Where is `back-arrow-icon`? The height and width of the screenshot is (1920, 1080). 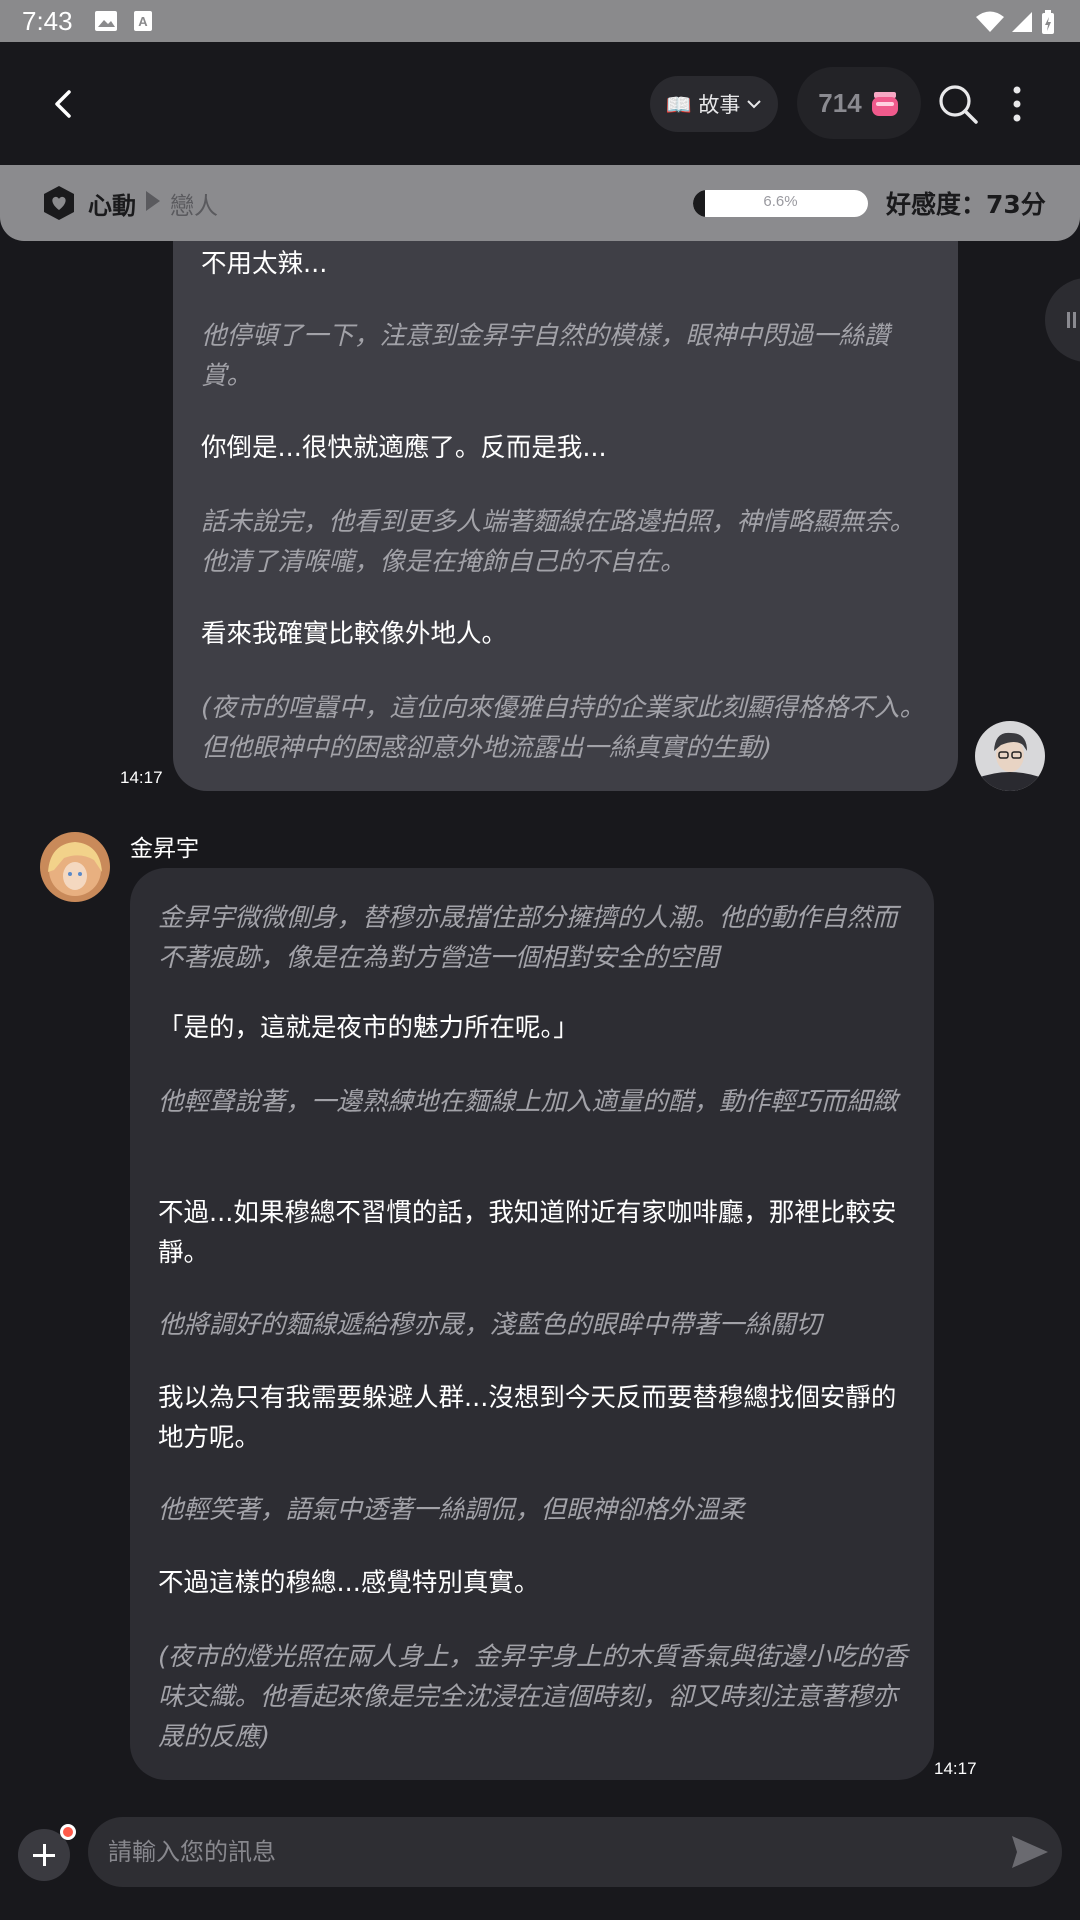 back-arrow-icon is located at coordinates (64, 104).